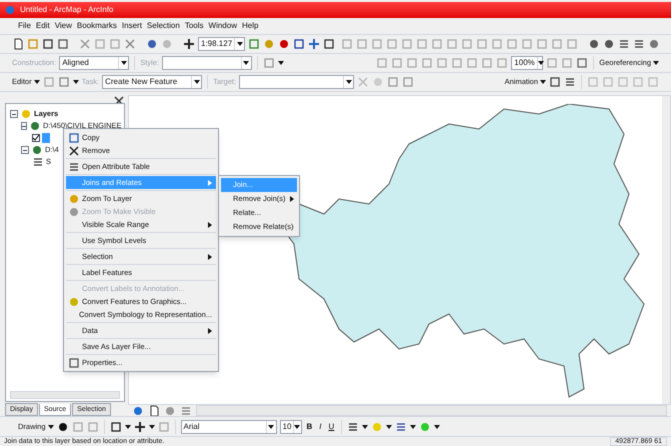 The height and width of the screenshot is (446, 671). What do you see at coordinates (207, 63) in the screenshot?
I see `style-dropdown` at bounding box center [207, 63].